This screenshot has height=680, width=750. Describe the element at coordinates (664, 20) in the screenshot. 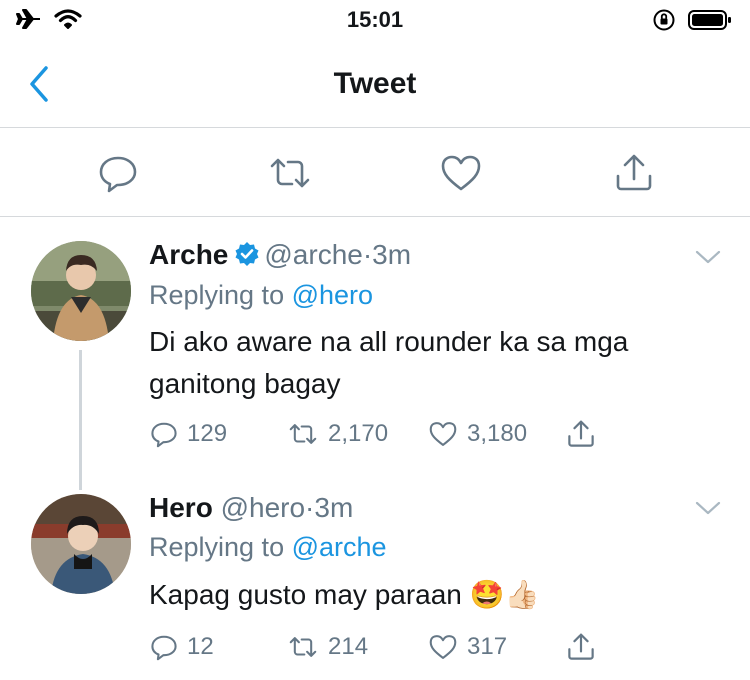

I see `orientation-lock-icon` at that location.